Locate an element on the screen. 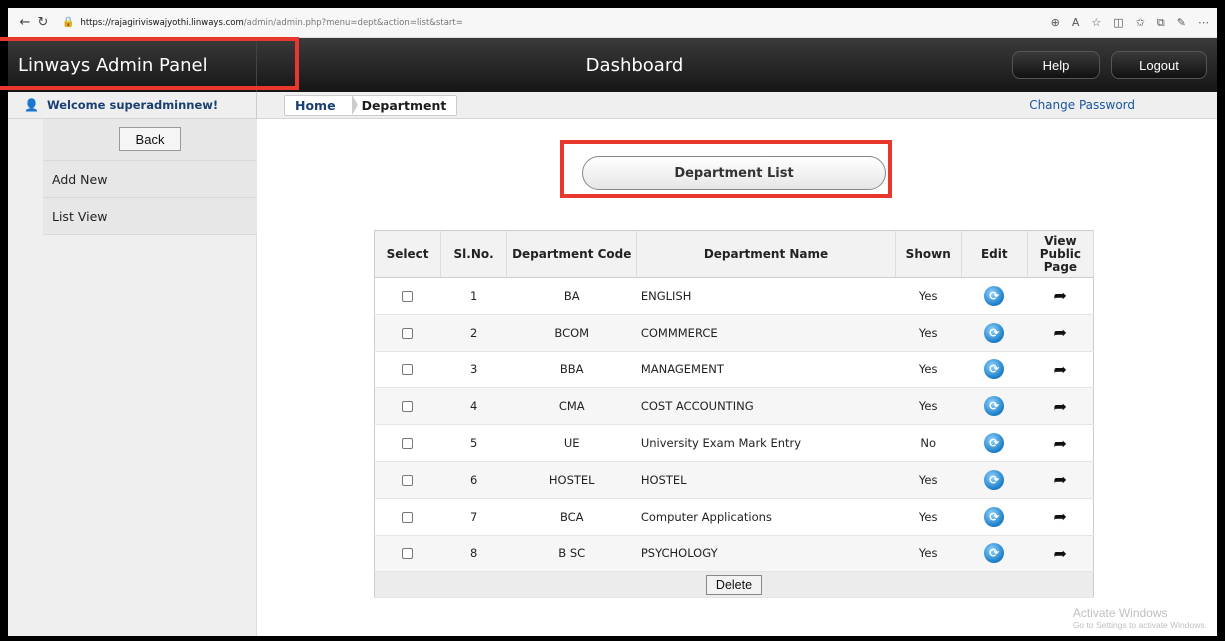  table-footer-row: Delete is located at coordinates (734, 585).